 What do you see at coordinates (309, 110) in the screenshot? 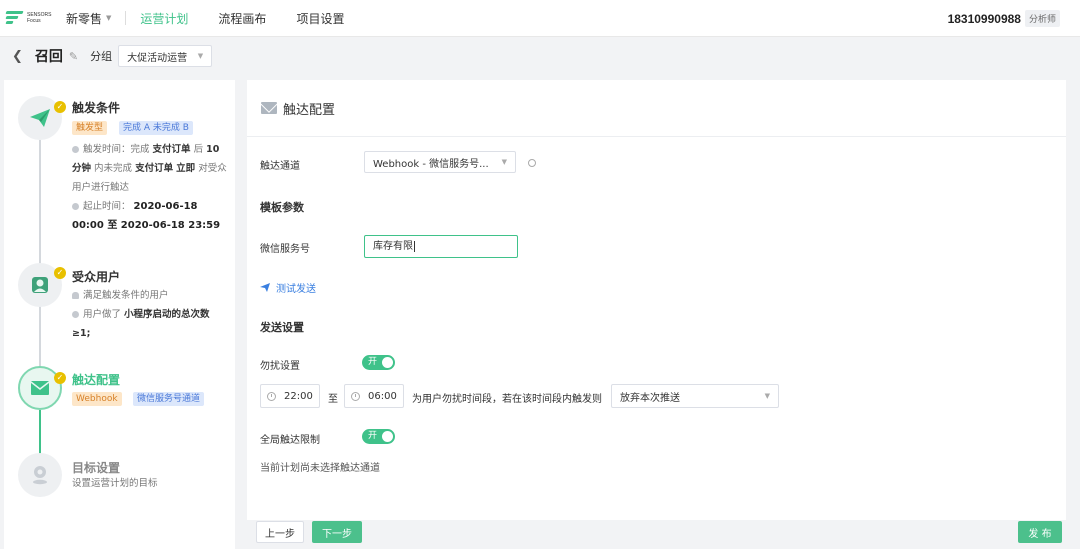
I see `panel-title: 触达配置` at bounding box center [309, 110].